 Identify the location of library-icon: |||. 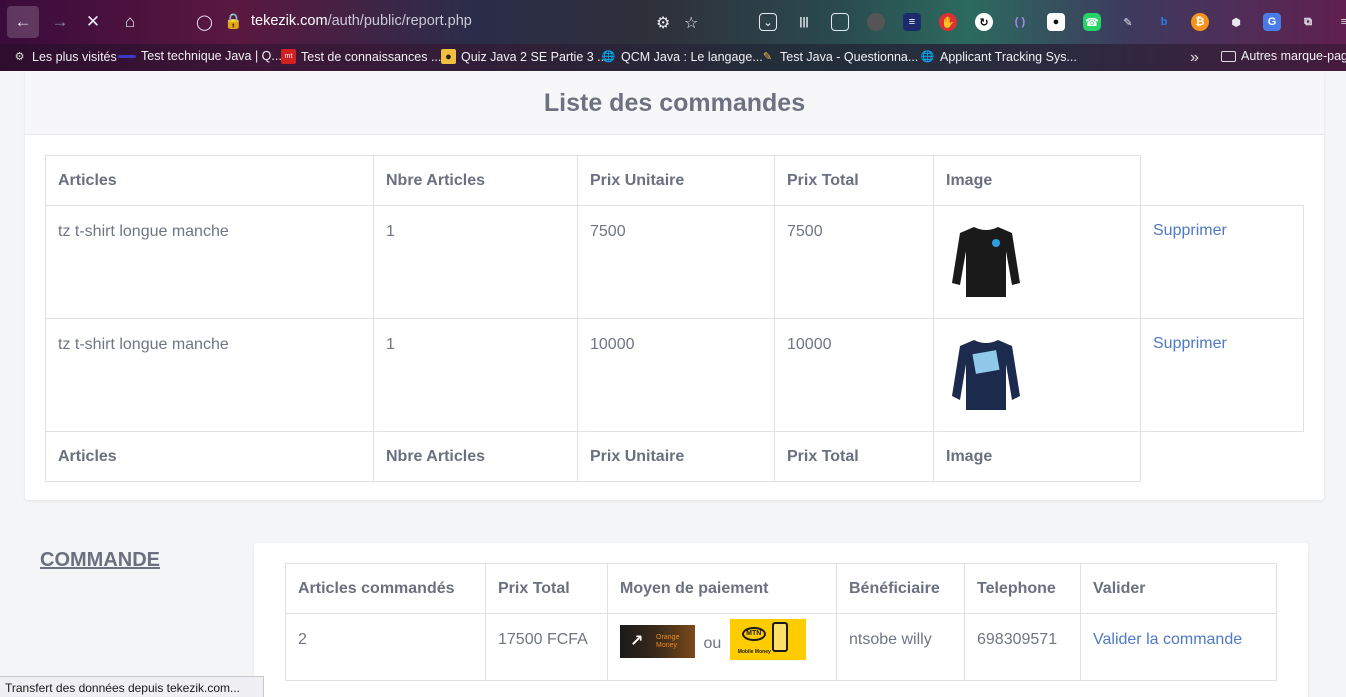
(804, 22).